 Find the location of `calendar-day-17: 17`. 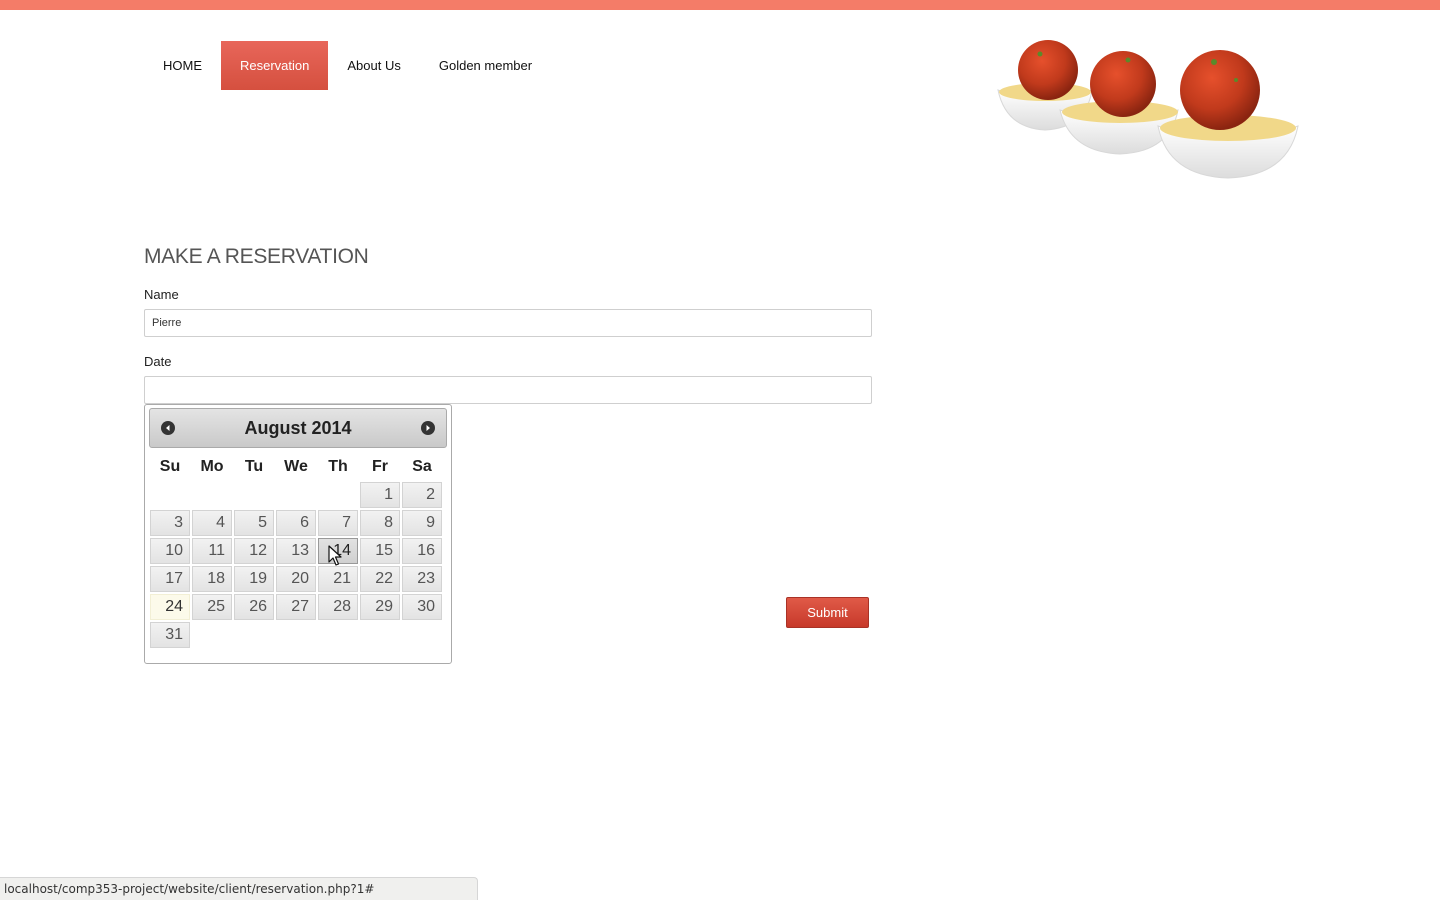

calendar-day-17: 17 is located at coordinates (170, 579).